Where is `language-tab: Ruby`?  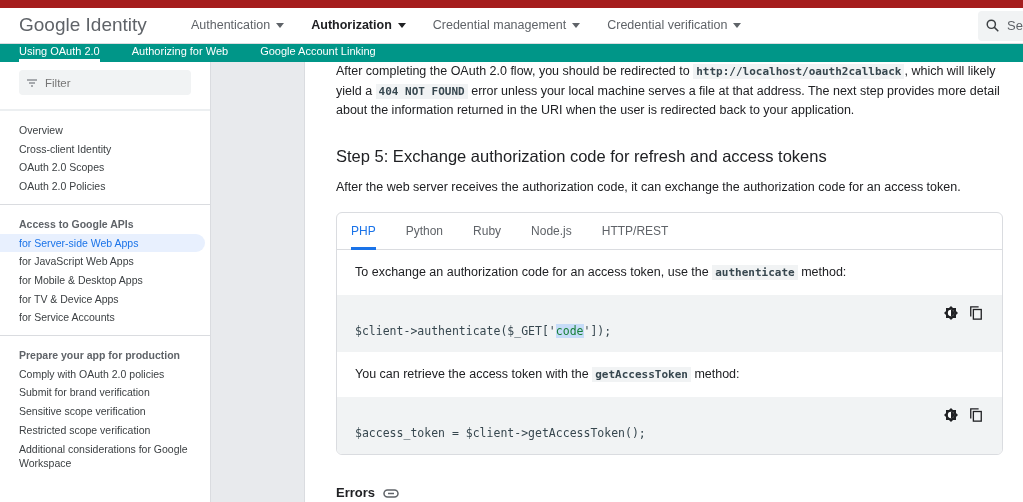 language-tab: Ruby is located at coordinates (487, 231).